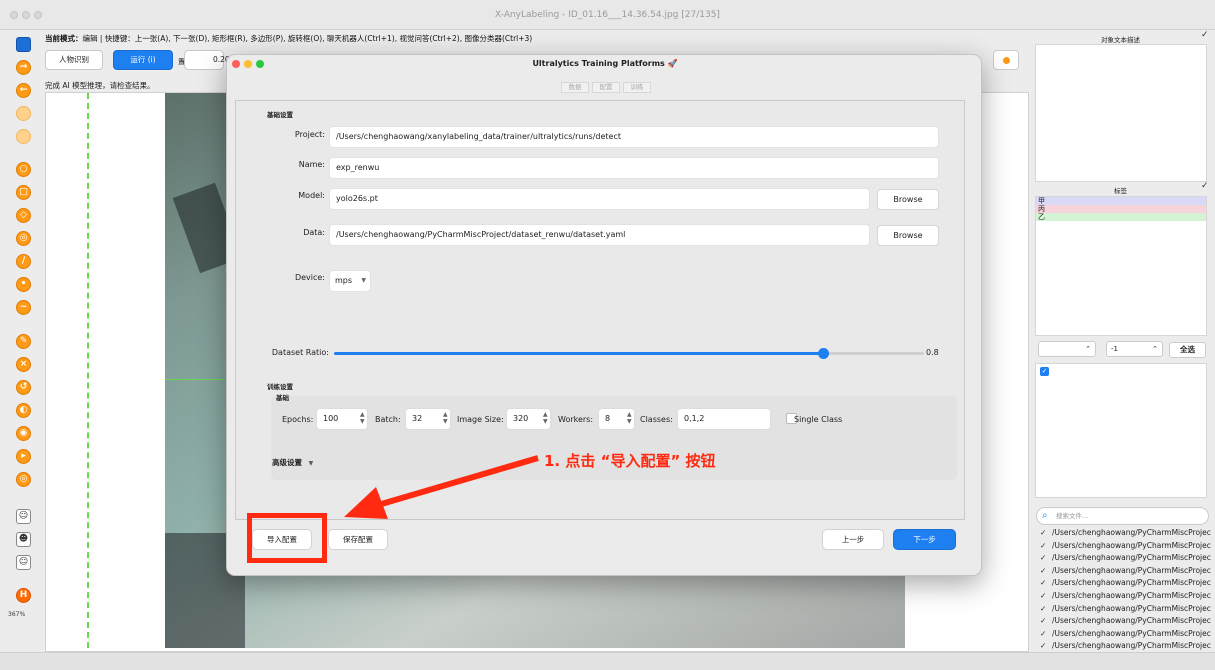 This screenshot has height=670, width=1215. What do you see at coordinates (579, 353) in the screenshot?
I see `dataset-ratio-slider` at bounding box center [579, 353].